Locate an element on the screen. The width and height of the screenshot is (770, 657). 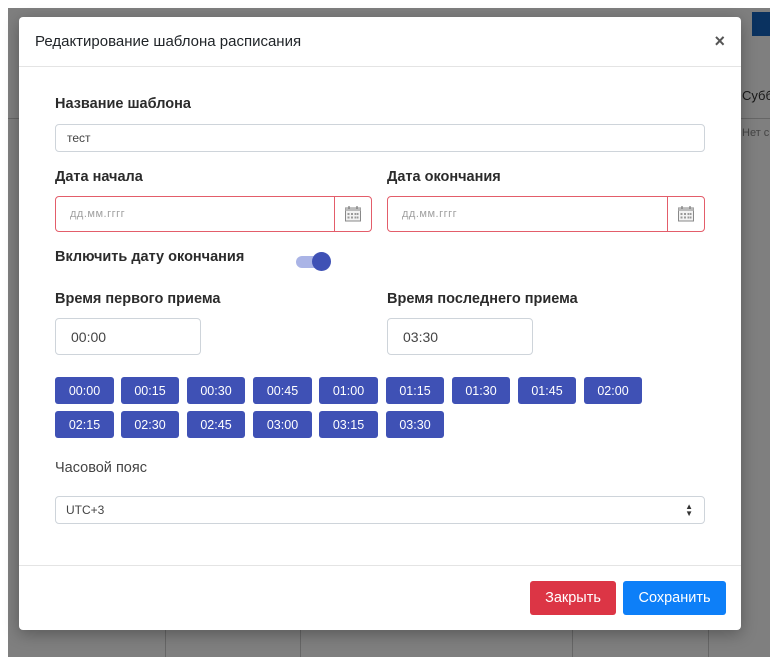
enable-end-date-label: Включить дату окончания is located at coordinates (150, 257).